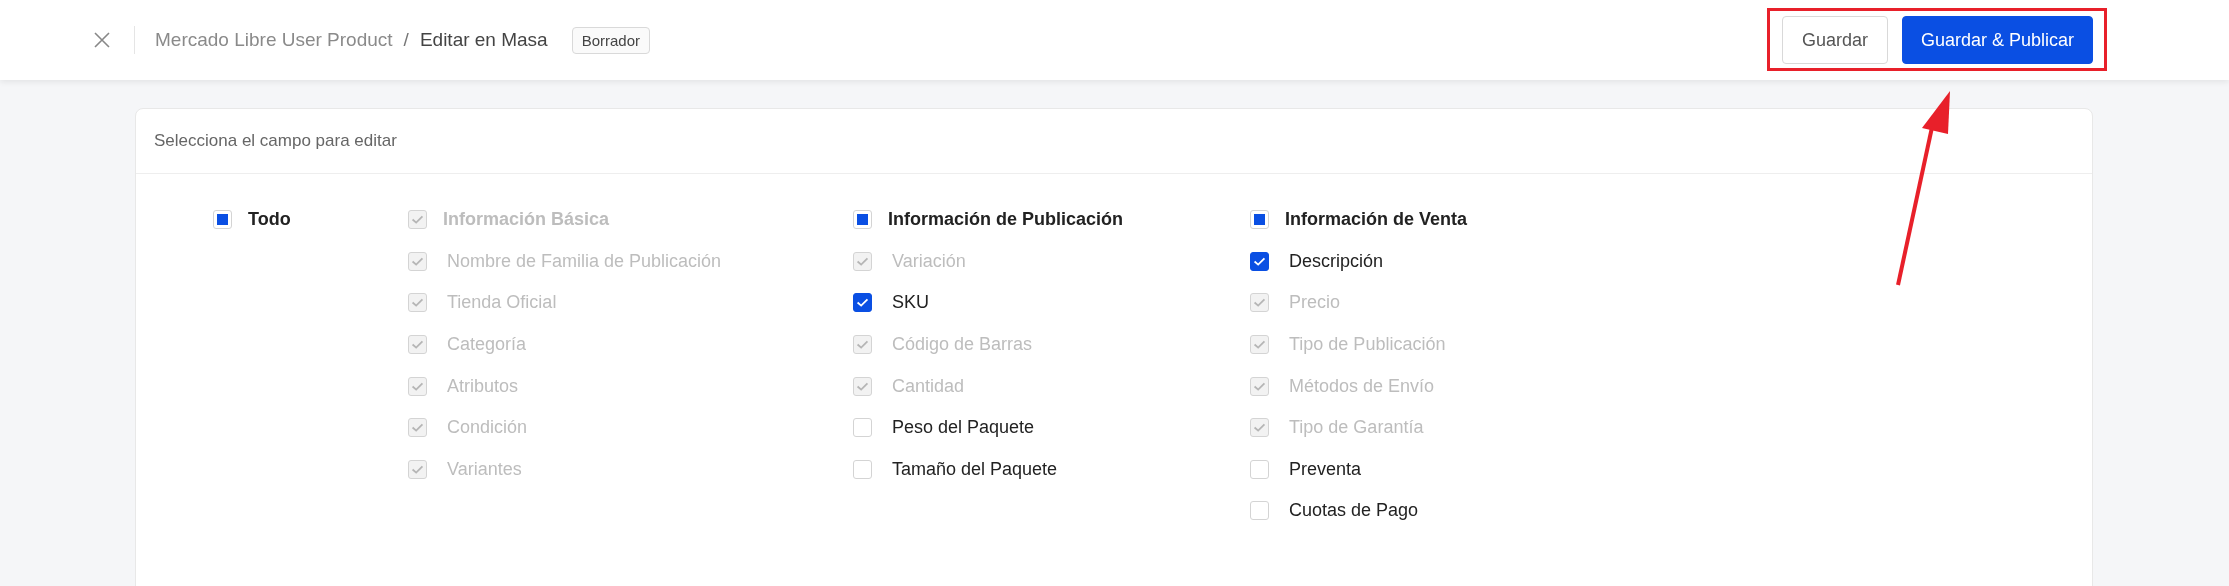 Image resolution: width=2229 pixels, height=586 pixels. Describe the element at coordinates (1315, 303) in the screenshot. I see `checkbox-label: Precio` at that location.